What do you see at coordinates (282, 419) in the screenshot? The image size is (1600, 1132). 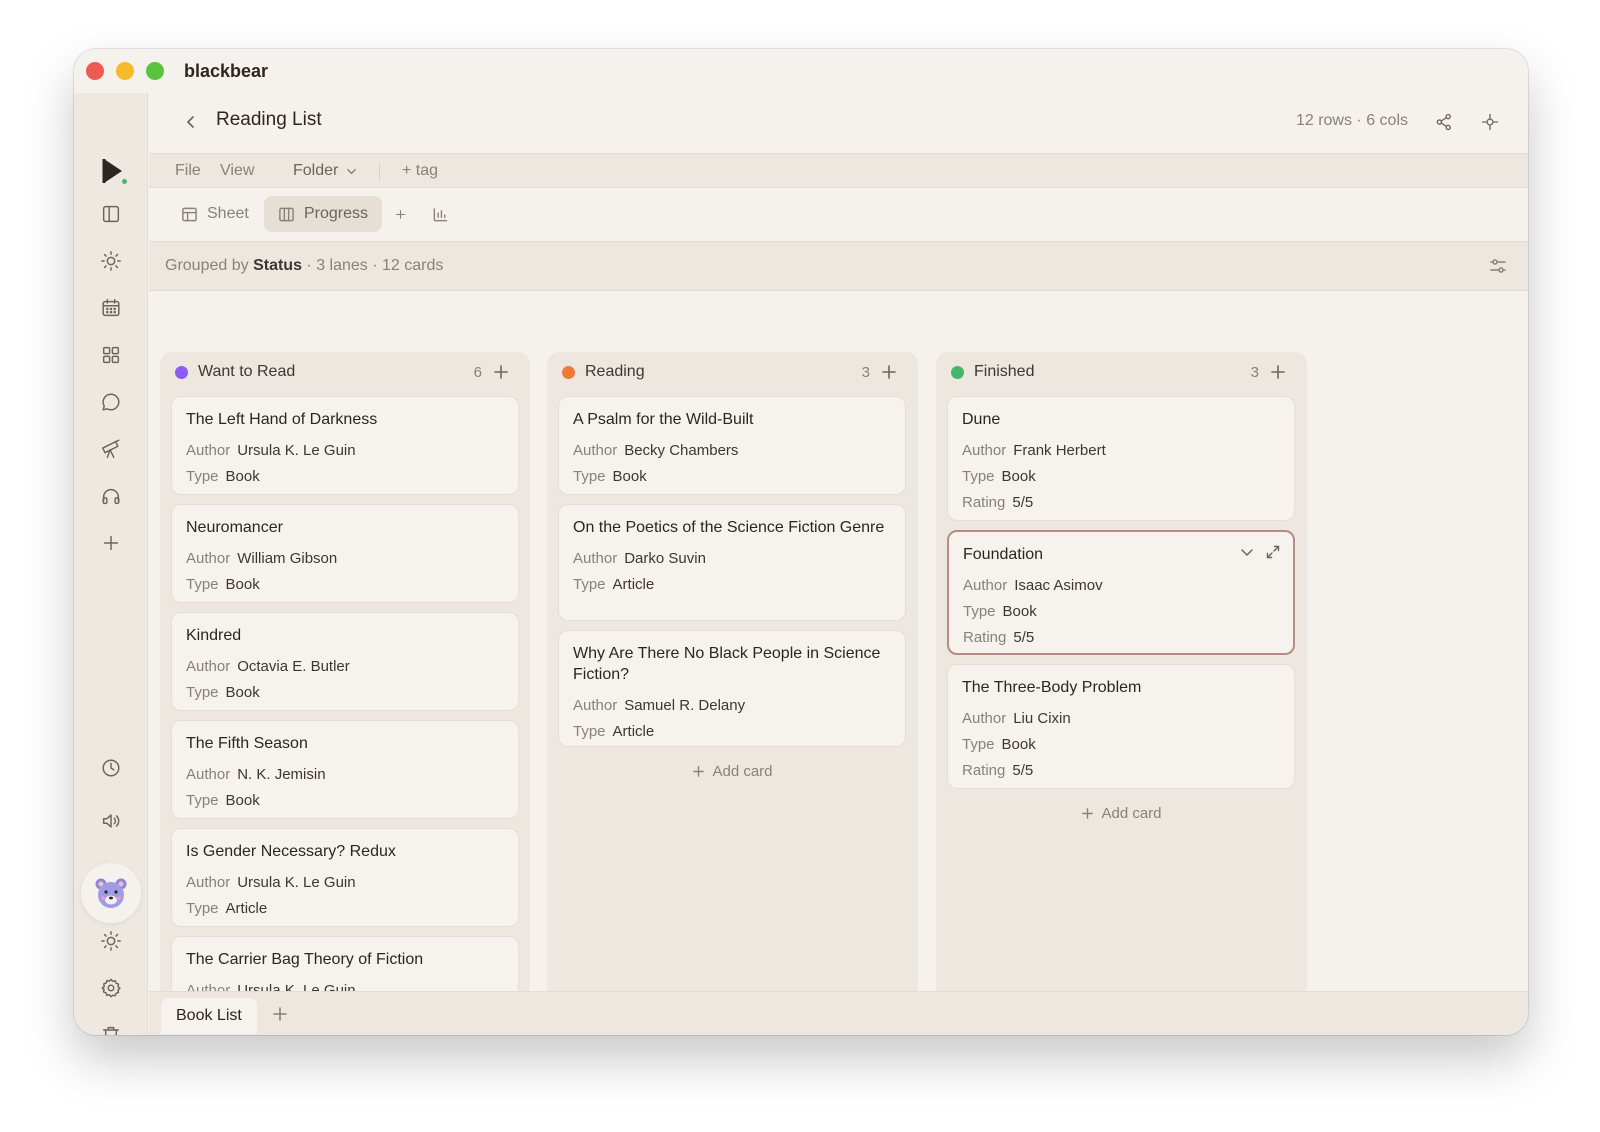 I see `card-title: The Left Hand of Darkness` at bounding box center [282, 419].